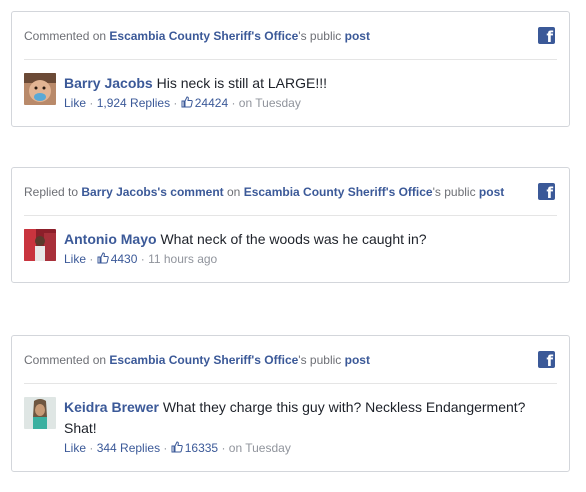  Describe the element at coordinates (110, 239) in the screenshot. I see `comment-author: Antonio Mayo` at that location.